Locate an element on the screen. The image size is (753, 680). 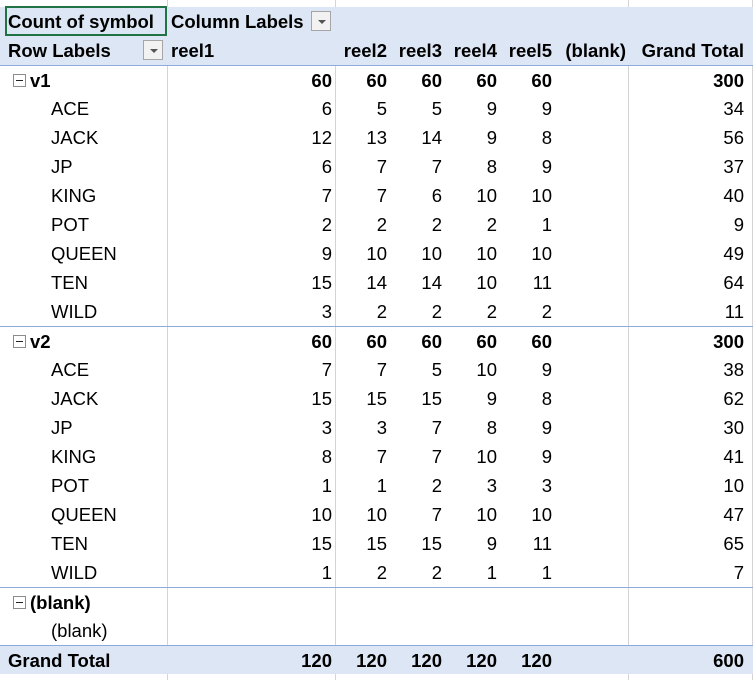
group-label: v2 is located at coordinates (40, 341).